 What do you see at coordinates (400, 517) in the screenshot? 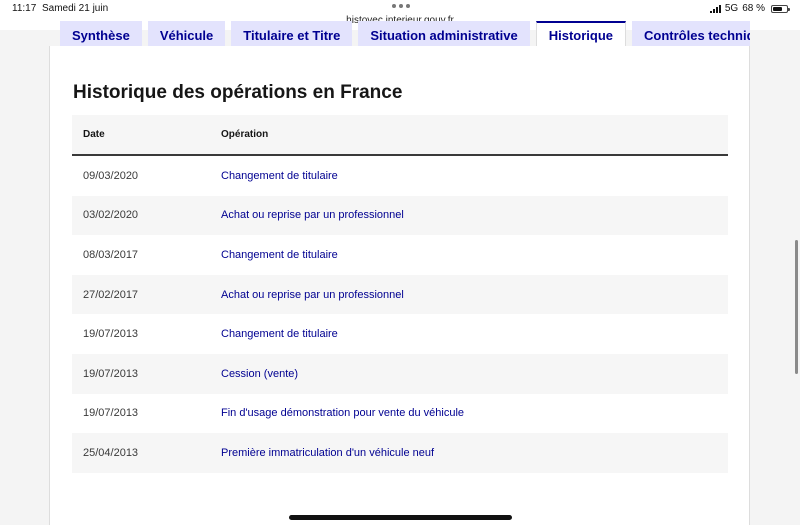
I see `home-indicator` at bounding box center [400, 517].